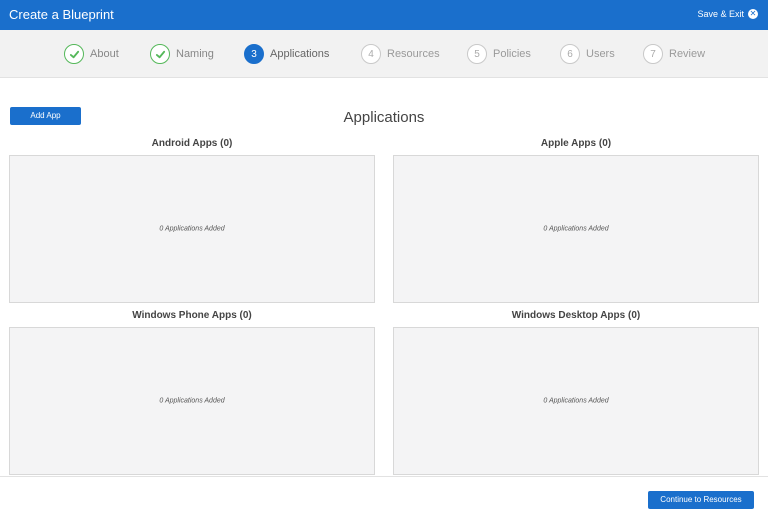 This screenshot has width=768, height=523. I want to click on continue-to-resources-button: Continue to Resources, so click(701, 500).